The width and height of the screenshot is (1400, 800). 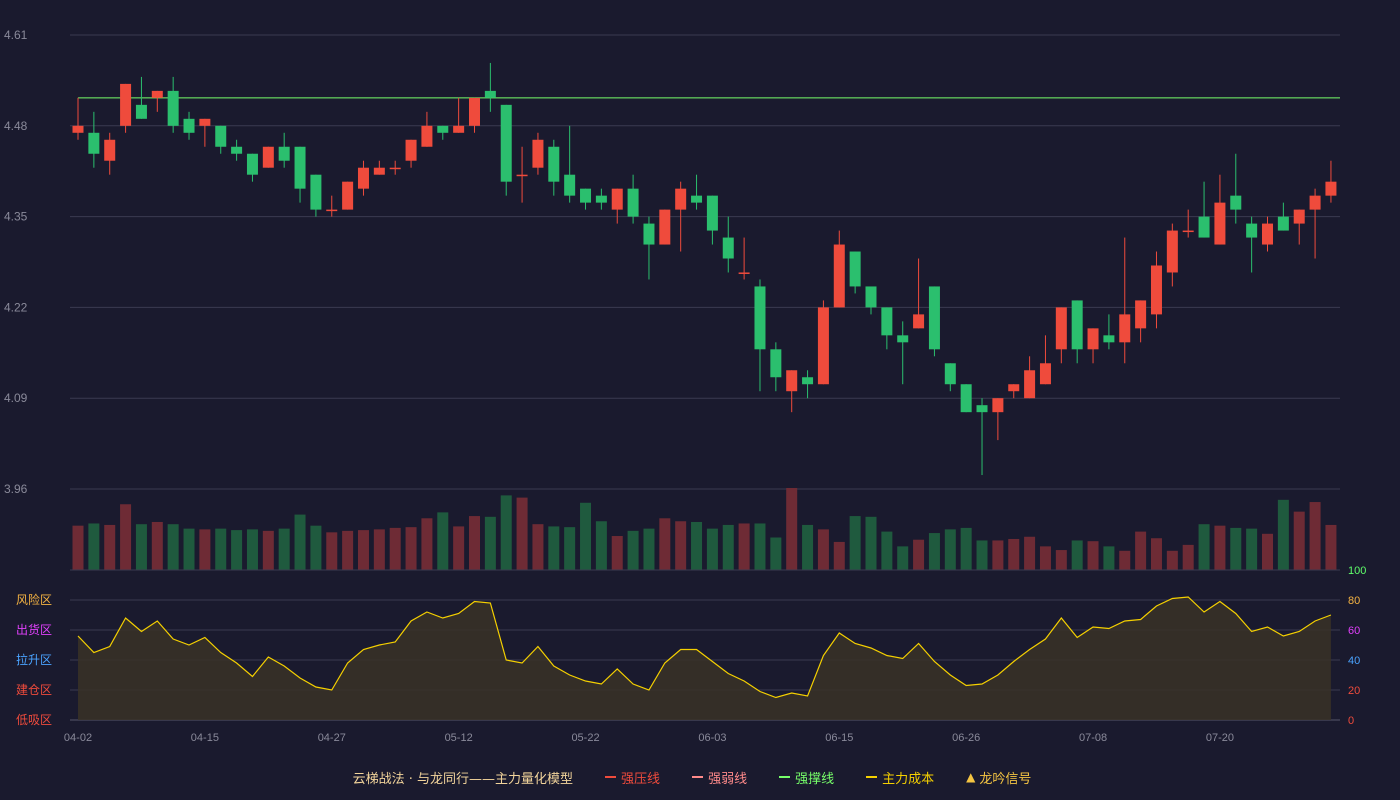 I want to click on legend-item-main-cost: 主力成本, so click(x=900, y=777).